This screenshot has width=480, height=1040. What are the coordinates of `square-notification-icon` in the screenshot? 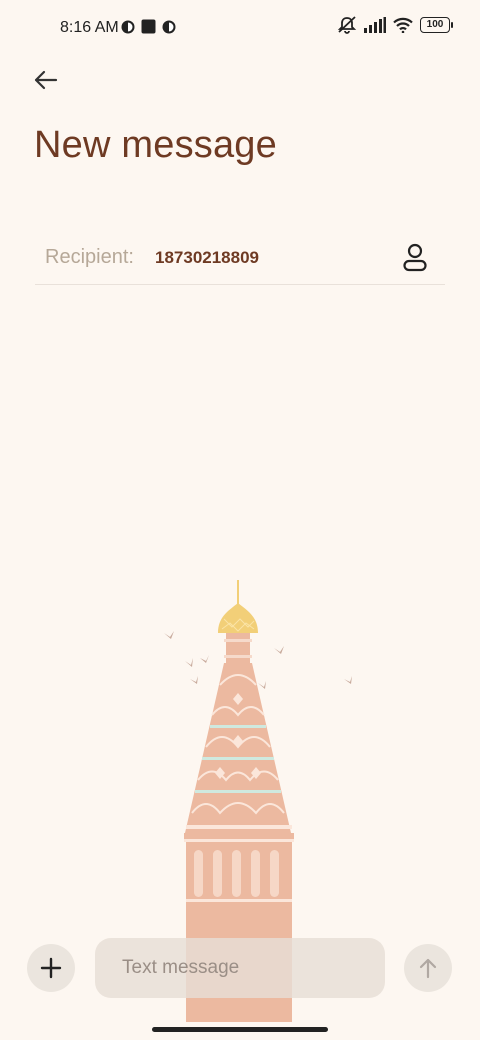 It's located at (148, 26).